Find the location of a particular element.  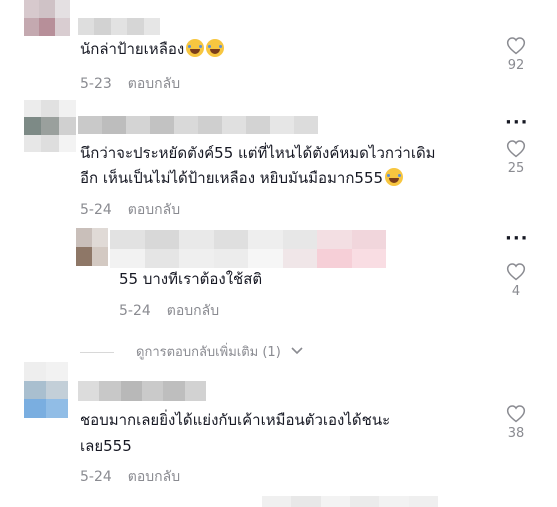

comment-text-line-2: เลย555 is located at coordinates (106, 446).